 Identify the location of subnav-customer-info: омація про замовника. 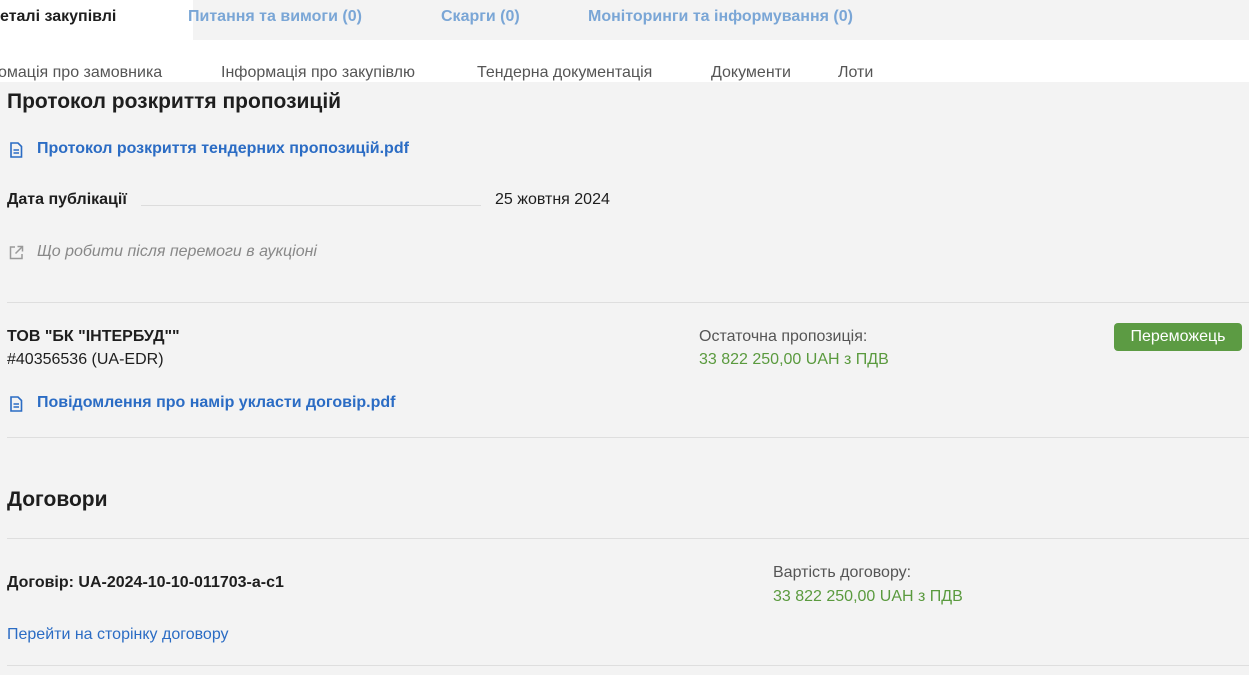
(81, 73).